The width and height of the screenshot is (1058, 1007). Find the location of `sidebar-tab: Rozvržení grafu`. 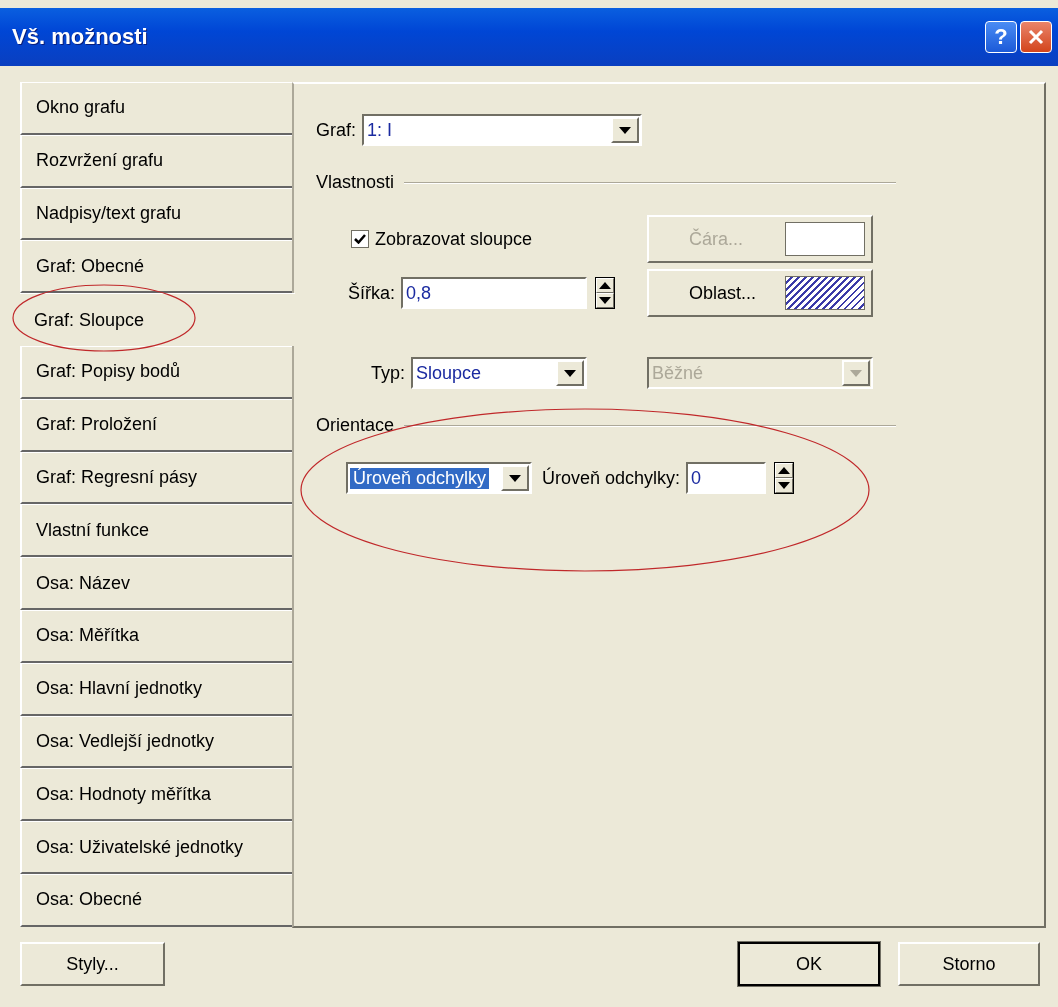

sidebar-tab: Rozvržení grafu is located at coordinates (156, 161).